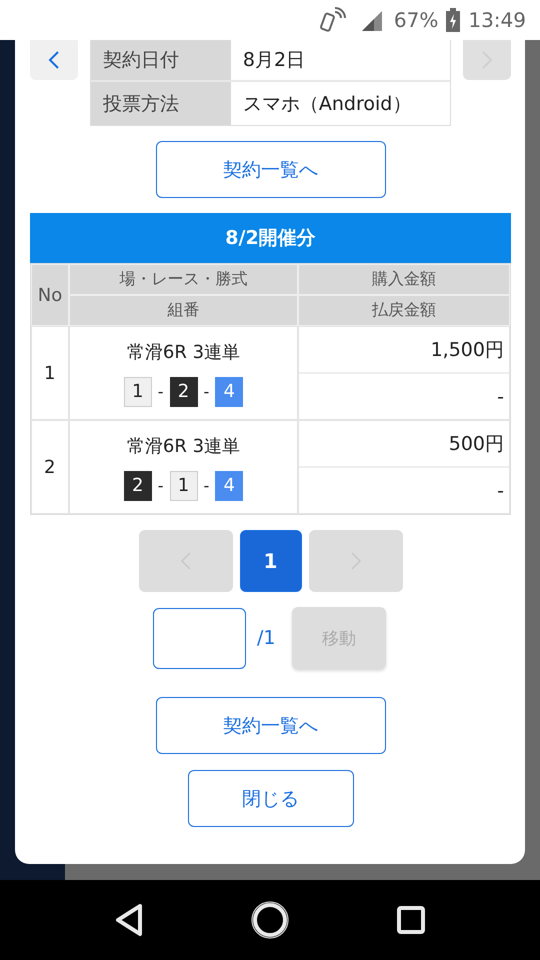 The width and height of the screenshot is (540, 960). What do you see at coordinates (271, 798) in the screenshot?
I see `close-button: 閉じる` at bounding box center [271, 798].